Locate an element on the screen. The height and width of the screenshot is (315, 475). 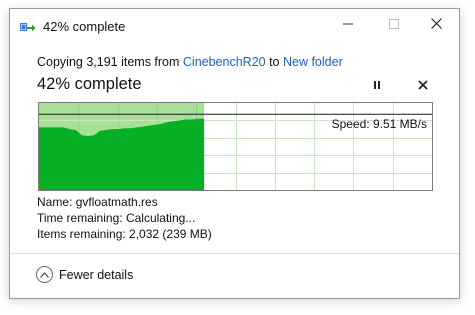
pause-icon is located at coordinates (377, 86).